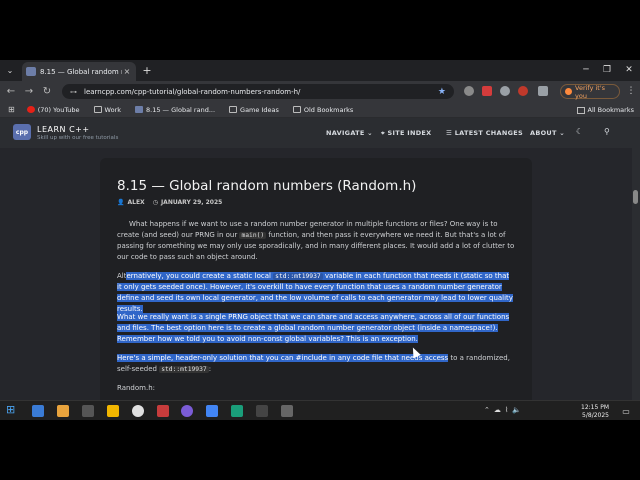 This screenshot has height=480, width=640. What do you see at coordinates (626, 411) in the screenshot?
I see `notification-icon: ▭` at bounding box center [626, 411].